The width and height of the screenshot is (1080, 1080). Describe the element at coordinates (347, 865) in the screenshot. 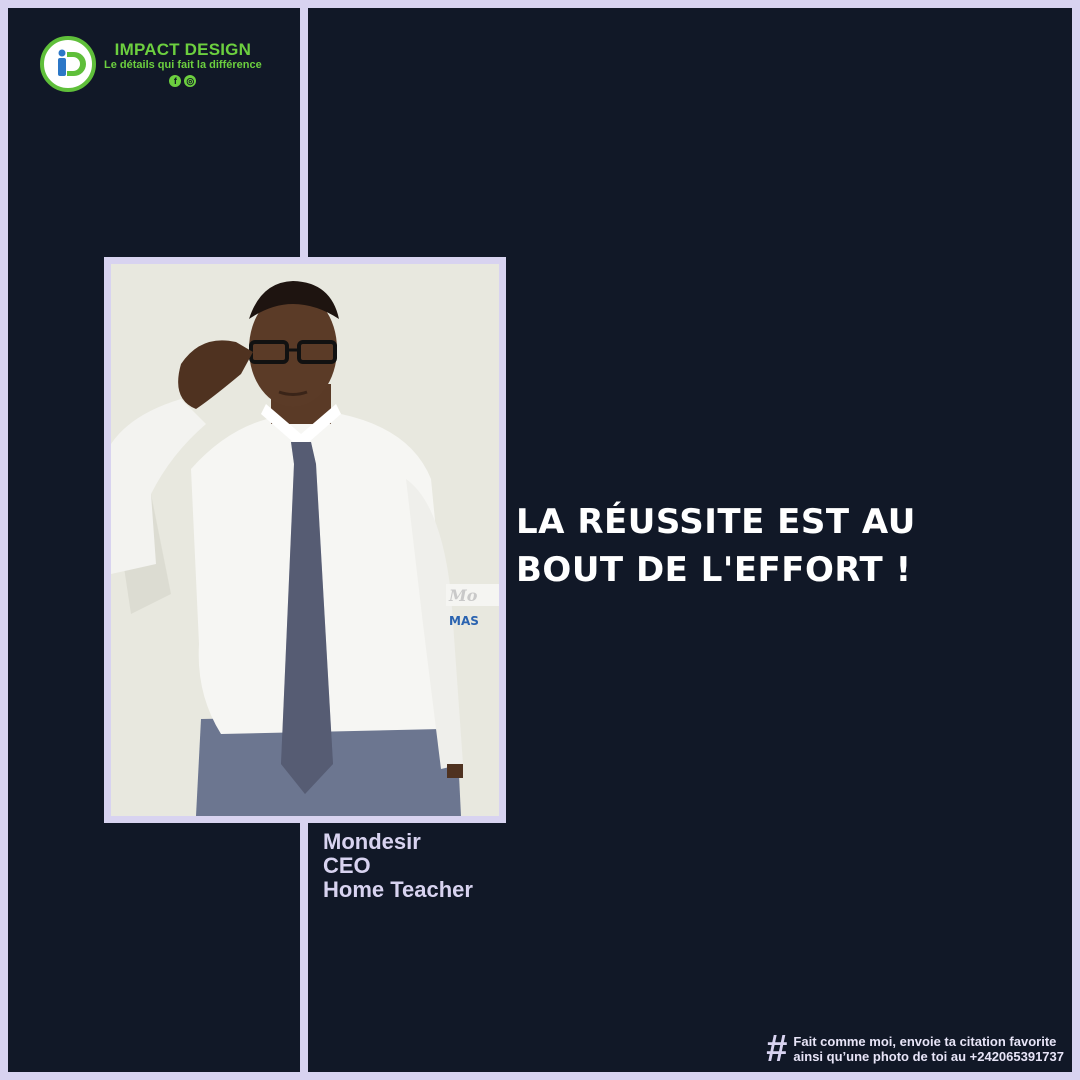

I see `person-role: CEO` at that location.